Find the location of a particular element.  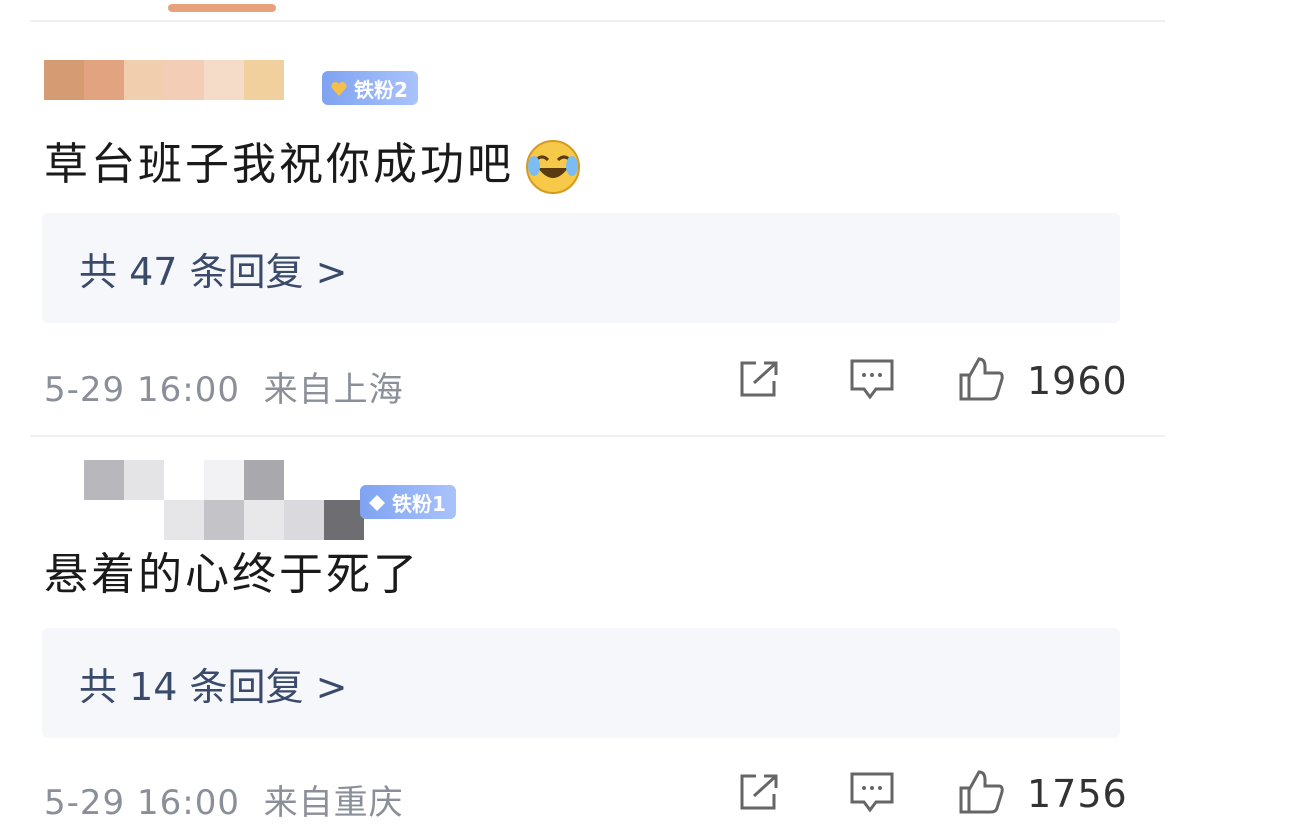

like-count: 1960 is located at coordinates (1077, 381).